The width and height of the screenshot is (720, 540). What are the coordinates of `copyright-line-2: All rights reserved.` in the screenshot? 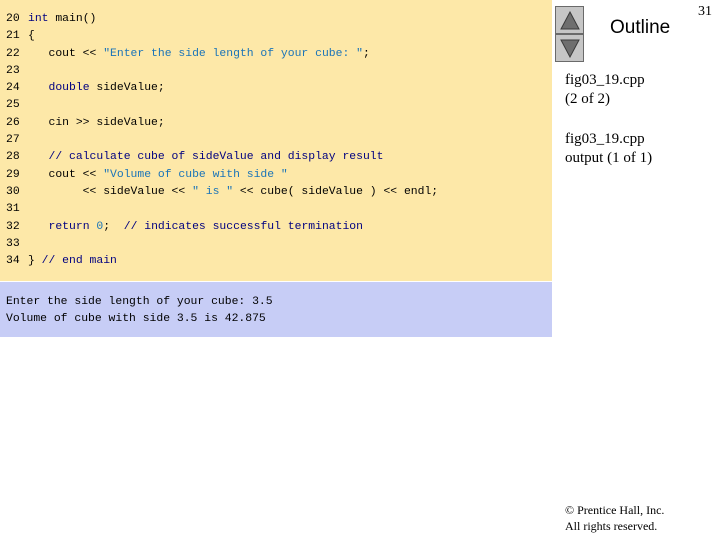 It's located at (611, 526).